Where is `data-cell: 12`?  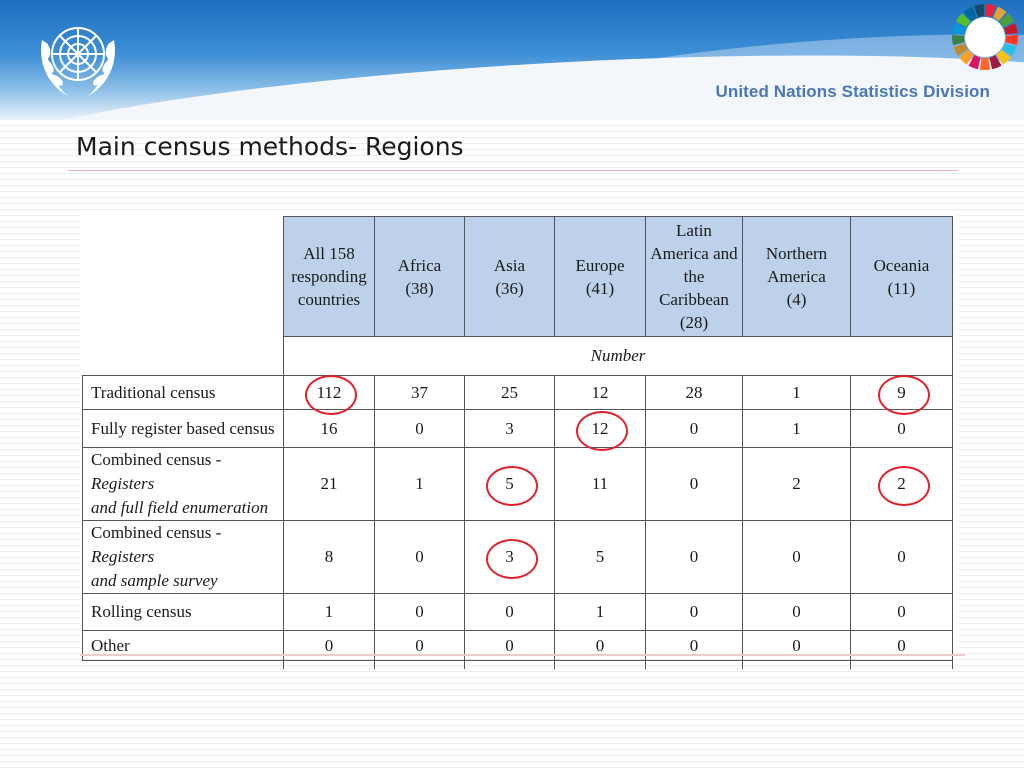
data-cell: 12 is located at coordinates (600, 392).